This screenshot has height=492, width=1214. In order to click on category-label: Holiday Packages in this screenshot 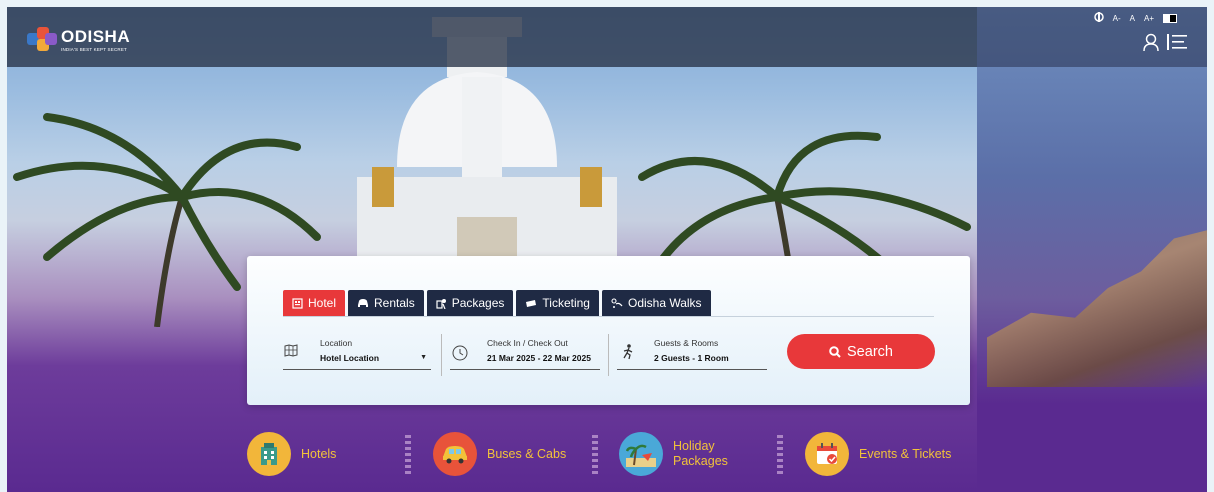, I will do `click(700, 453)`.